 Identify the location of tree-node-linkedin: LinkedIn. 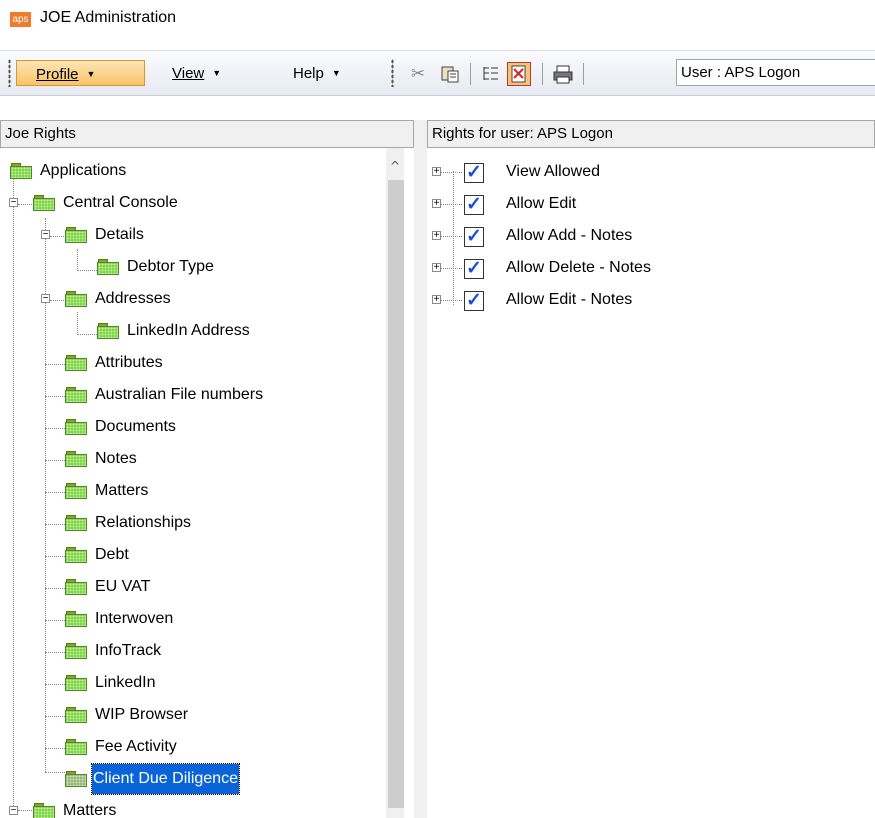
(190, 683).